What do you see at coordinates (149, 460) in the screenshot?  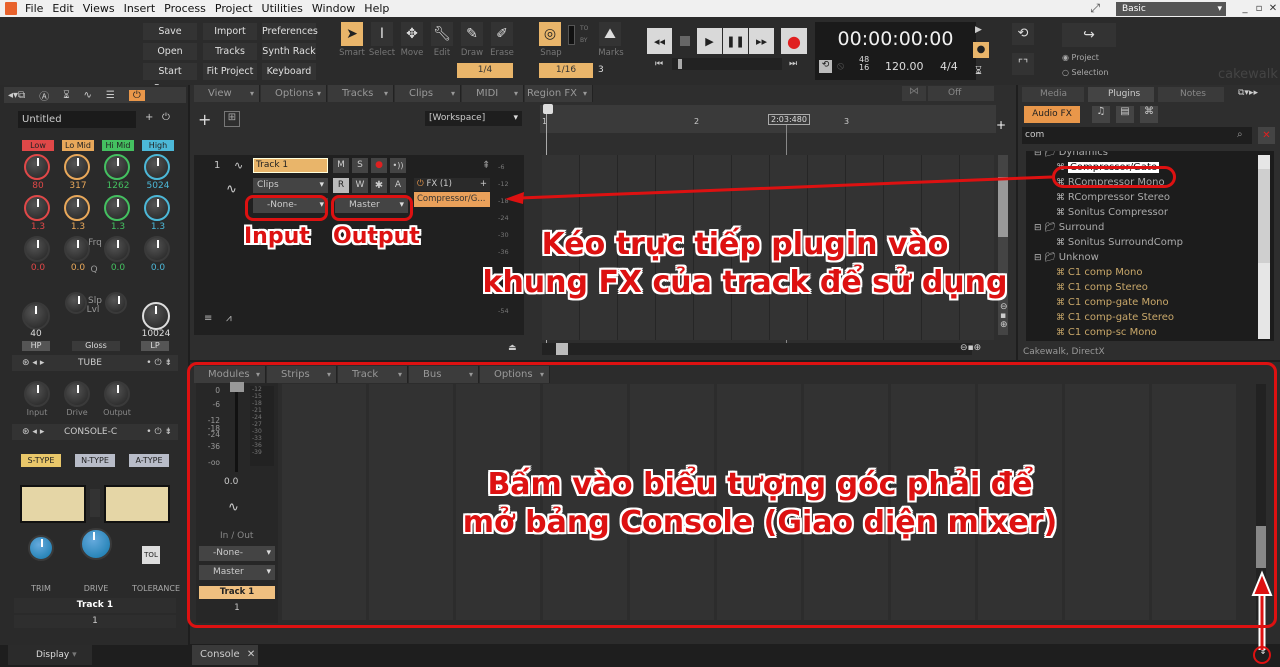 I see `a-type-button: A-TYPE` at bounding box center [149, 460].